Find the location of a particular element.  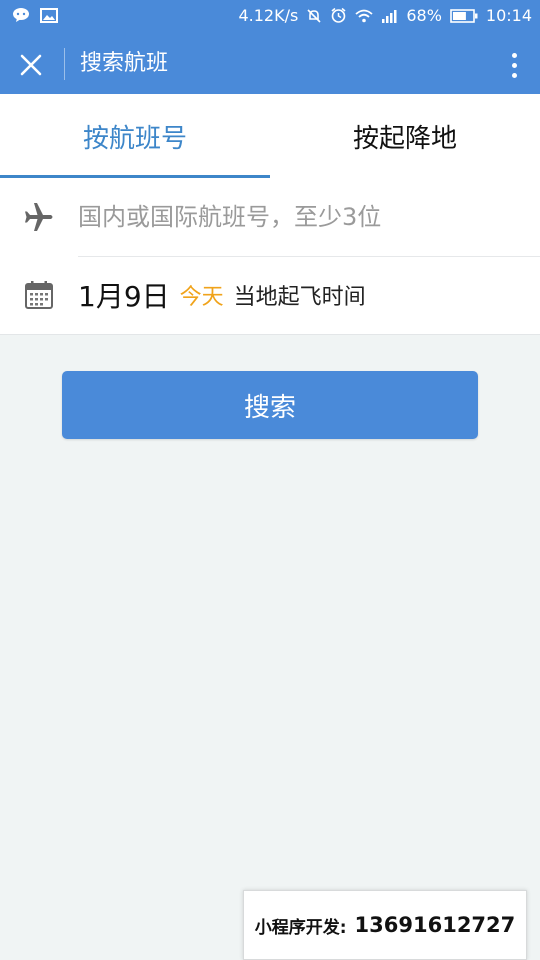

network-speed: 4.12K/s is located at coordinates (268, 15).